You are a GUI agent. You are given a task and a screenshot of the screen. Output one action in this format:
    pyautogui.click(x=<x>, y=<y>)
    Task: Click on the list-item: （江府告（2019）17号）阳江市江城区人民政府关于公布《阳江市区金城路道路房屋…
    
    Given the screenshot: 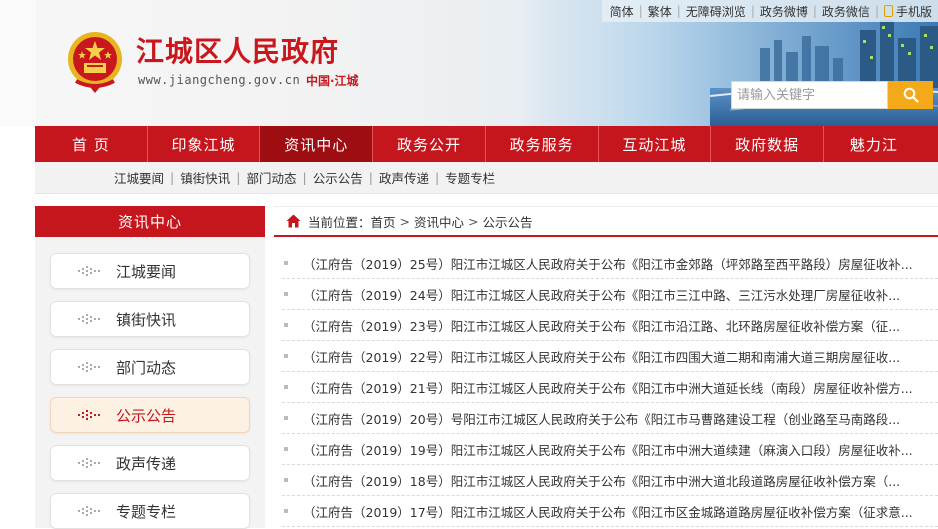 What is the action you would take?
    pyautogui.click(x=610, y=511)
    